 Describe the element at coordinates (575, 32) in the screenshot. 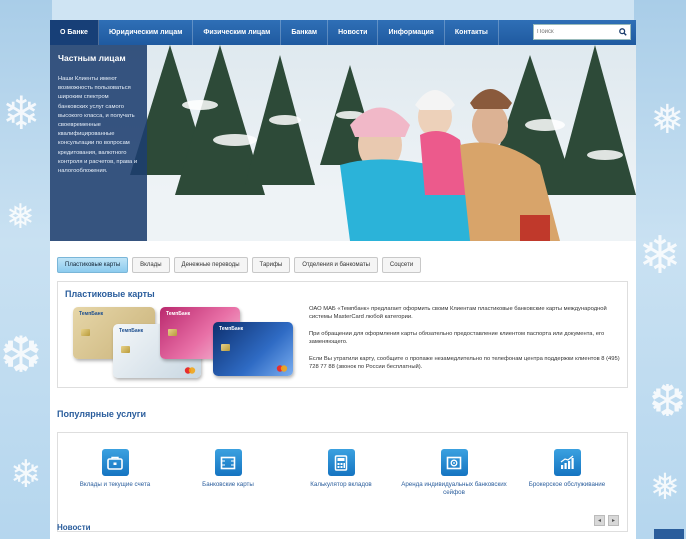

I see `search-input` at that location.